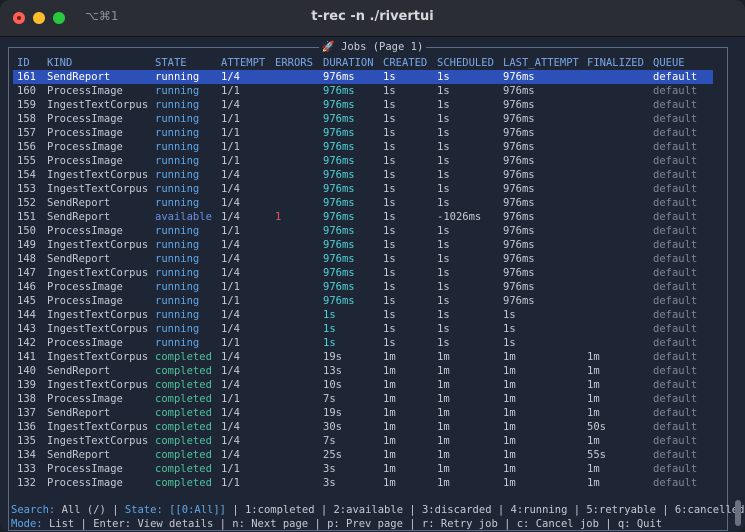 The image size is (745, 532). What do you see at coordinates (171, 63) in the screenshot?
I see `header-state: STATE` at bounding box center [171, 63].